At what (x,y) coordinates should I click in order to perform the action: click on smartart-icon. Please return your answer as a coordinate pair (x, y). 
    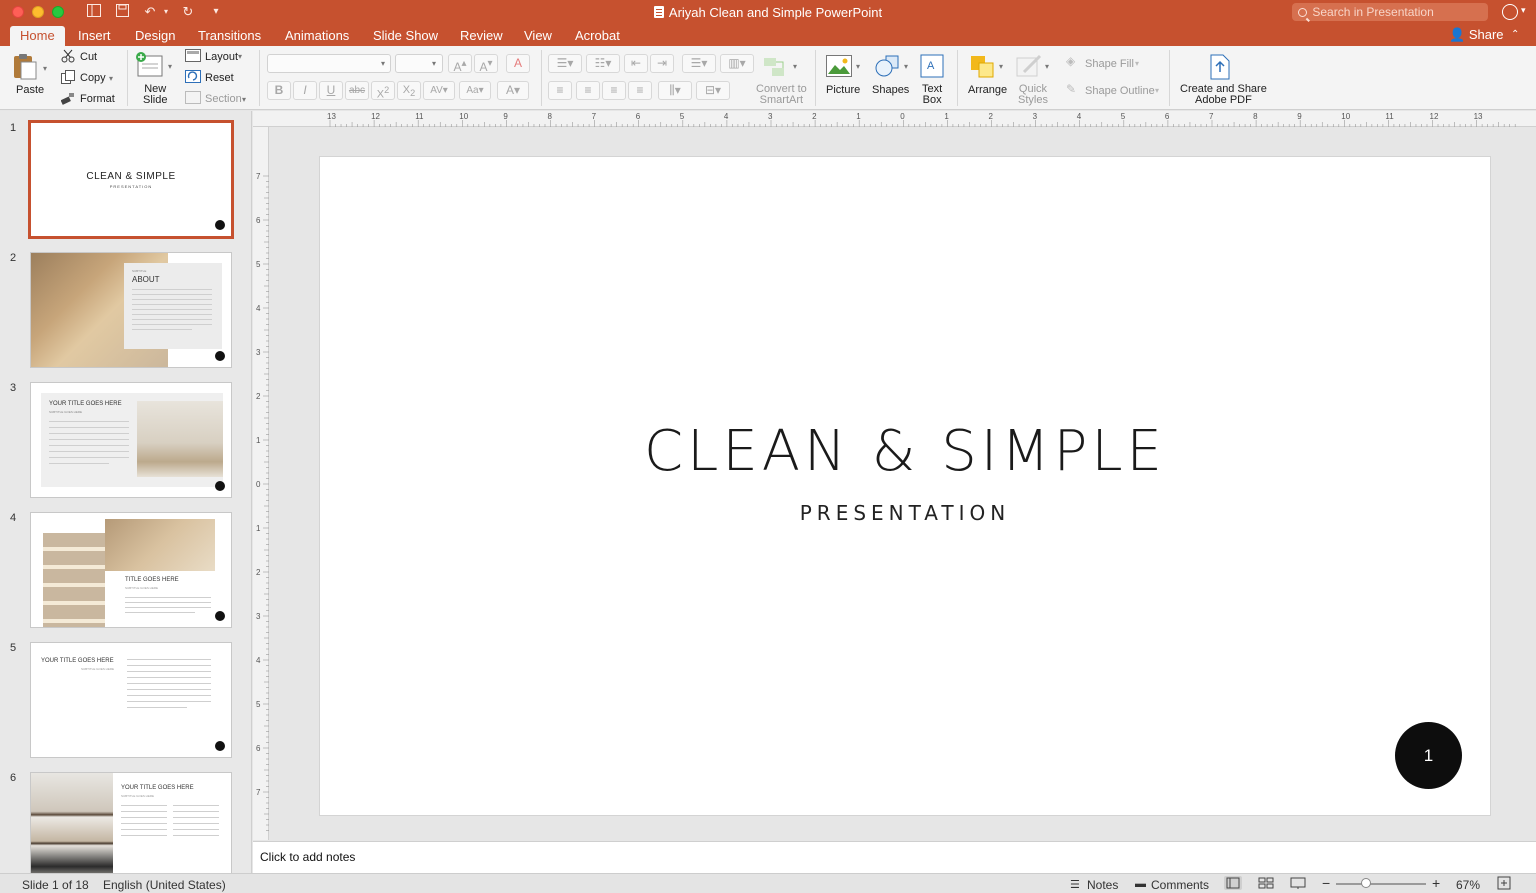
    Looking at the image, I should click on (777, 68).